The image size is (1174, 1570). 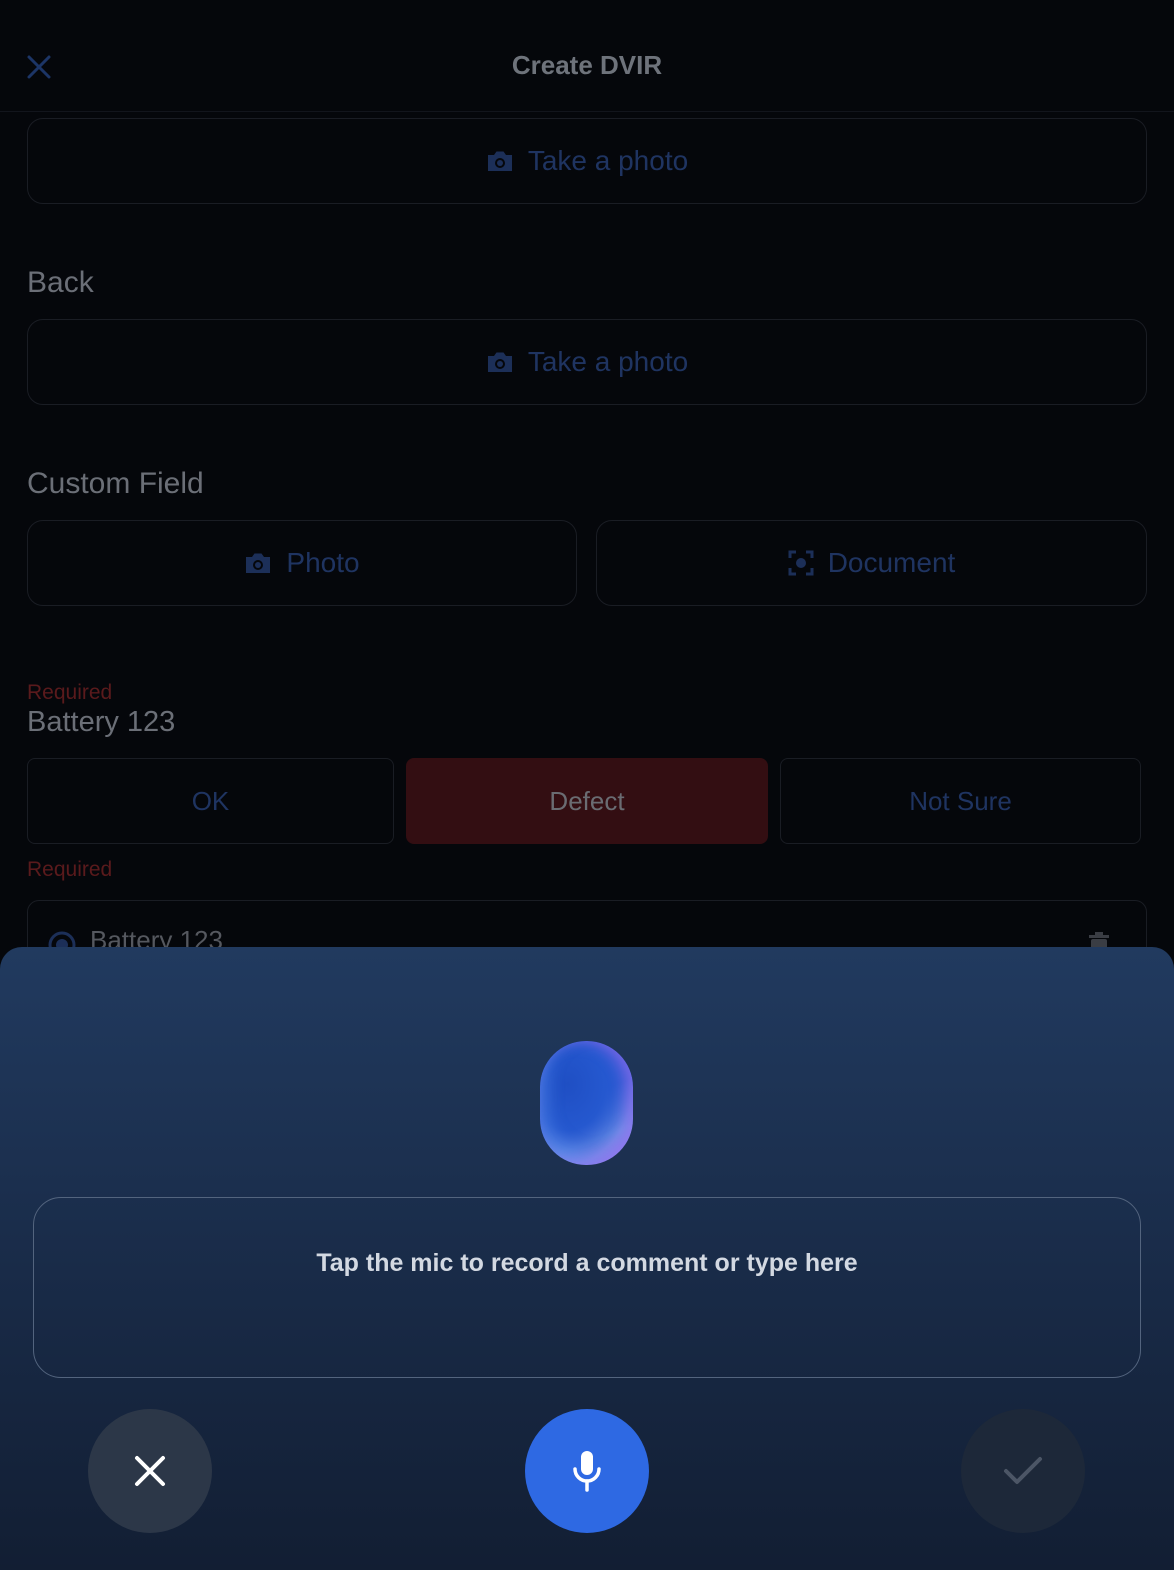 I want to click on photo-button: Photo, so click(x=302, y=563).